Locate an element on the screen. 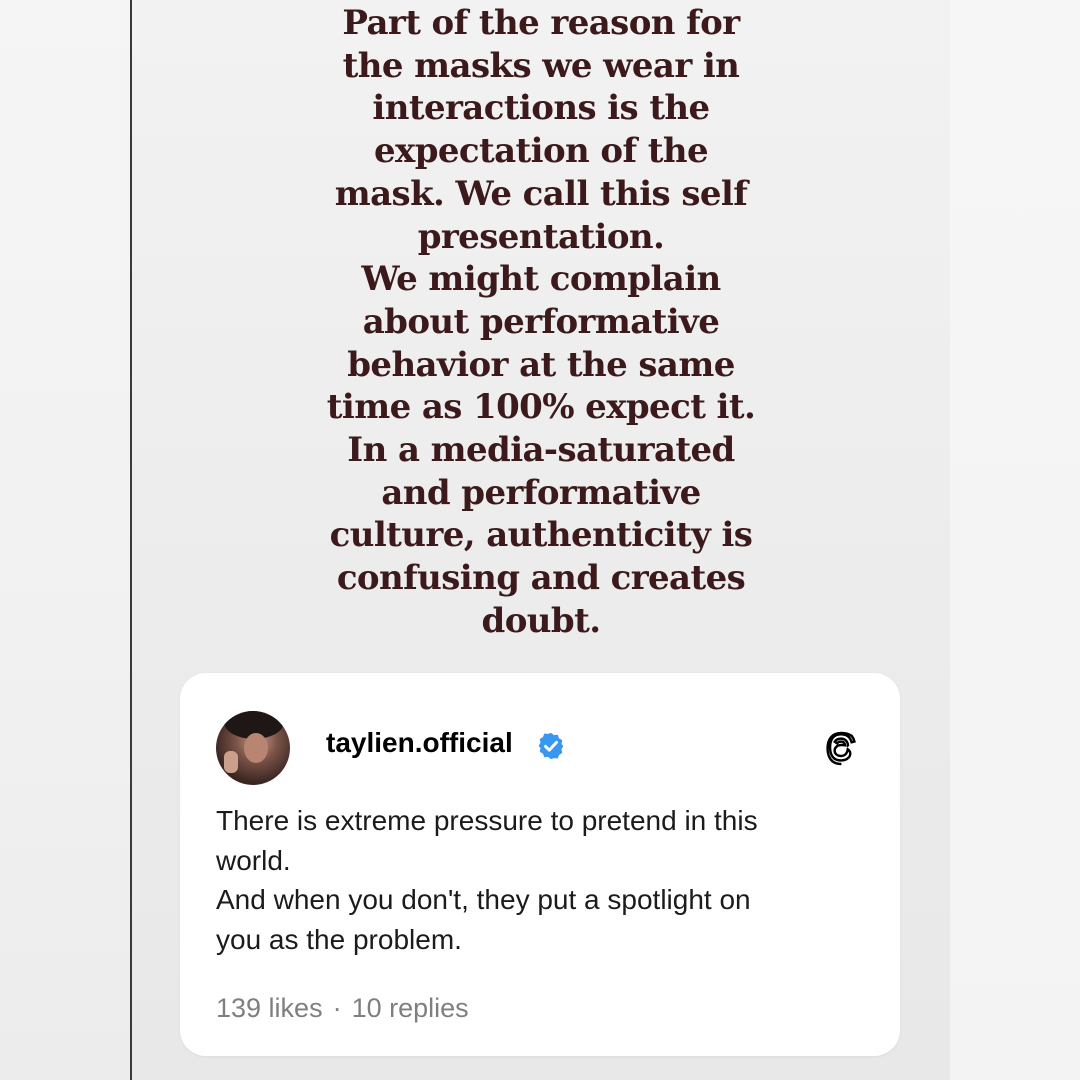  quote-line: We might complain is located at coordinates (541, 279).